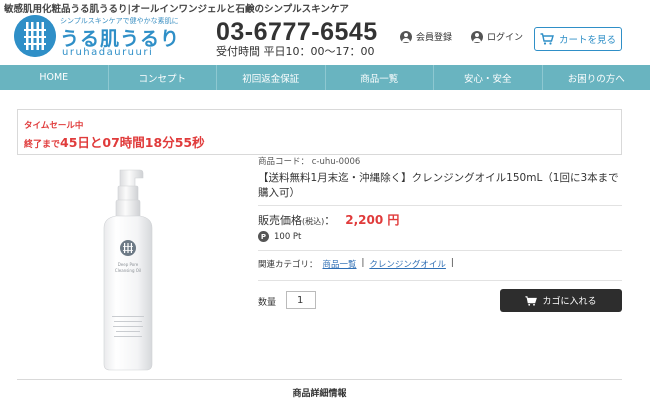 This screenshot has height=405, width=650. What do you see at coordinates (176, 9) in the screenshot?
I see `site-tagline: 敏感肌用化粧品うる肌うるり|オールインワンジェルと石鹸のシンプルスキンケア` at bounding box center [176, 9].